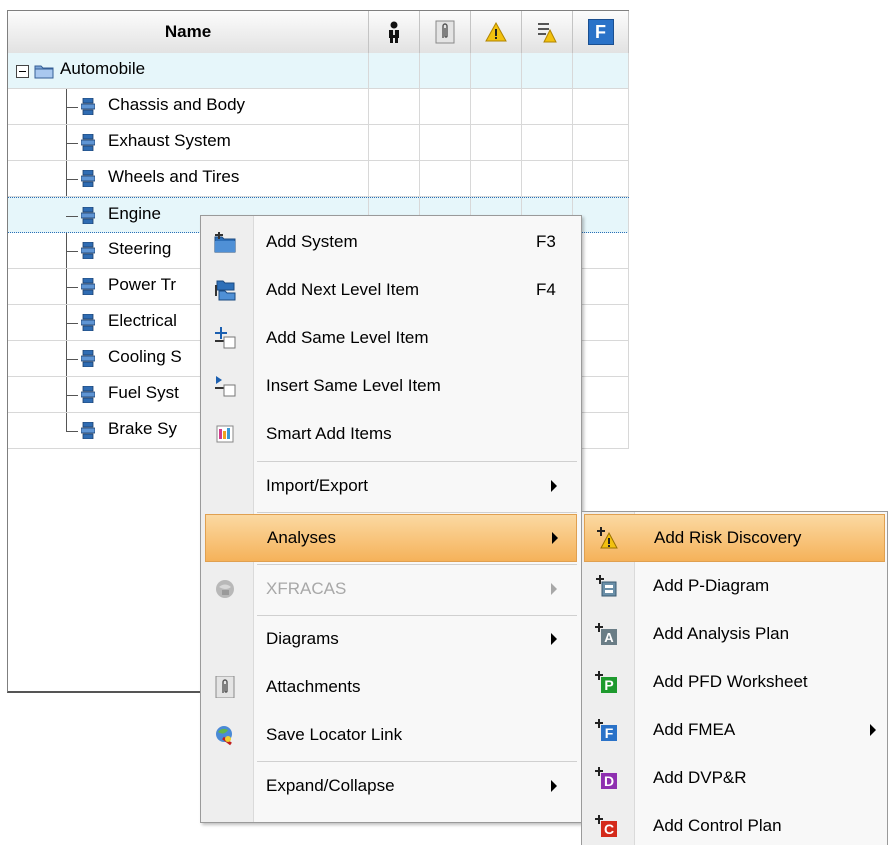  Describe the element at coordinates (318, 179) in the screenshot. I see `tree-row: Wheels and Tires` at that location.